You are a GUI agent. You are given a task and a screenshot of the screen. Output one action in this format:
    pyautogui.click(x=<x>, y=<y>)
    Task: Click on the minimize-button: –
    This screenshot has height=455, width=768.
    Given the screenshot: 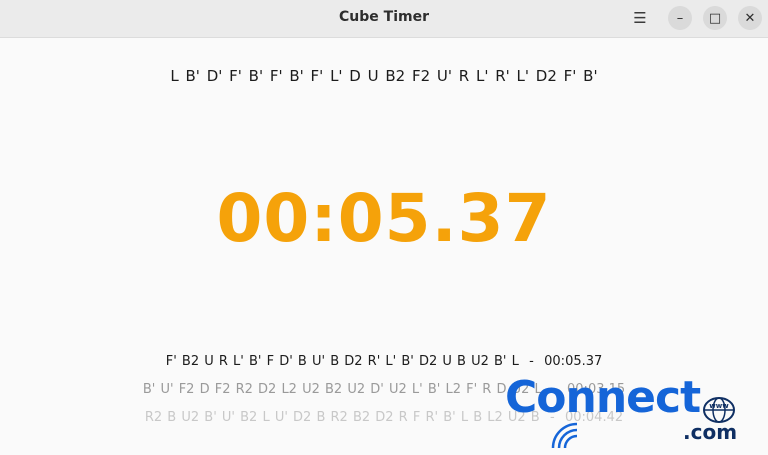 What is the action you would take?
    pyautogui.click(x=680, y=18)
    